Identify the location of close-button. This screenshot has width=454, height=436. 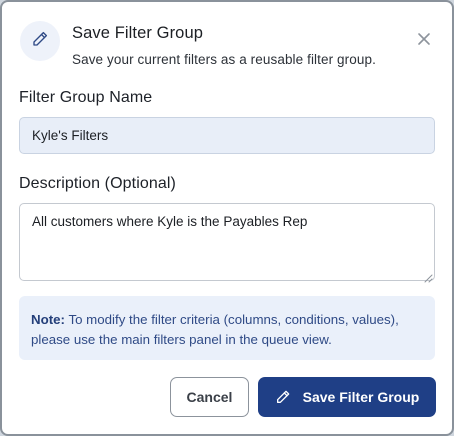
(424, 41).